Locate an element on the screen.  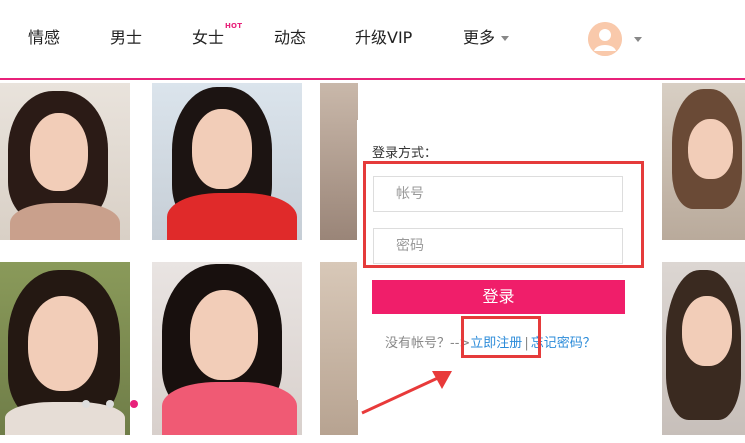
avatar is located at coordinates (605, 39).